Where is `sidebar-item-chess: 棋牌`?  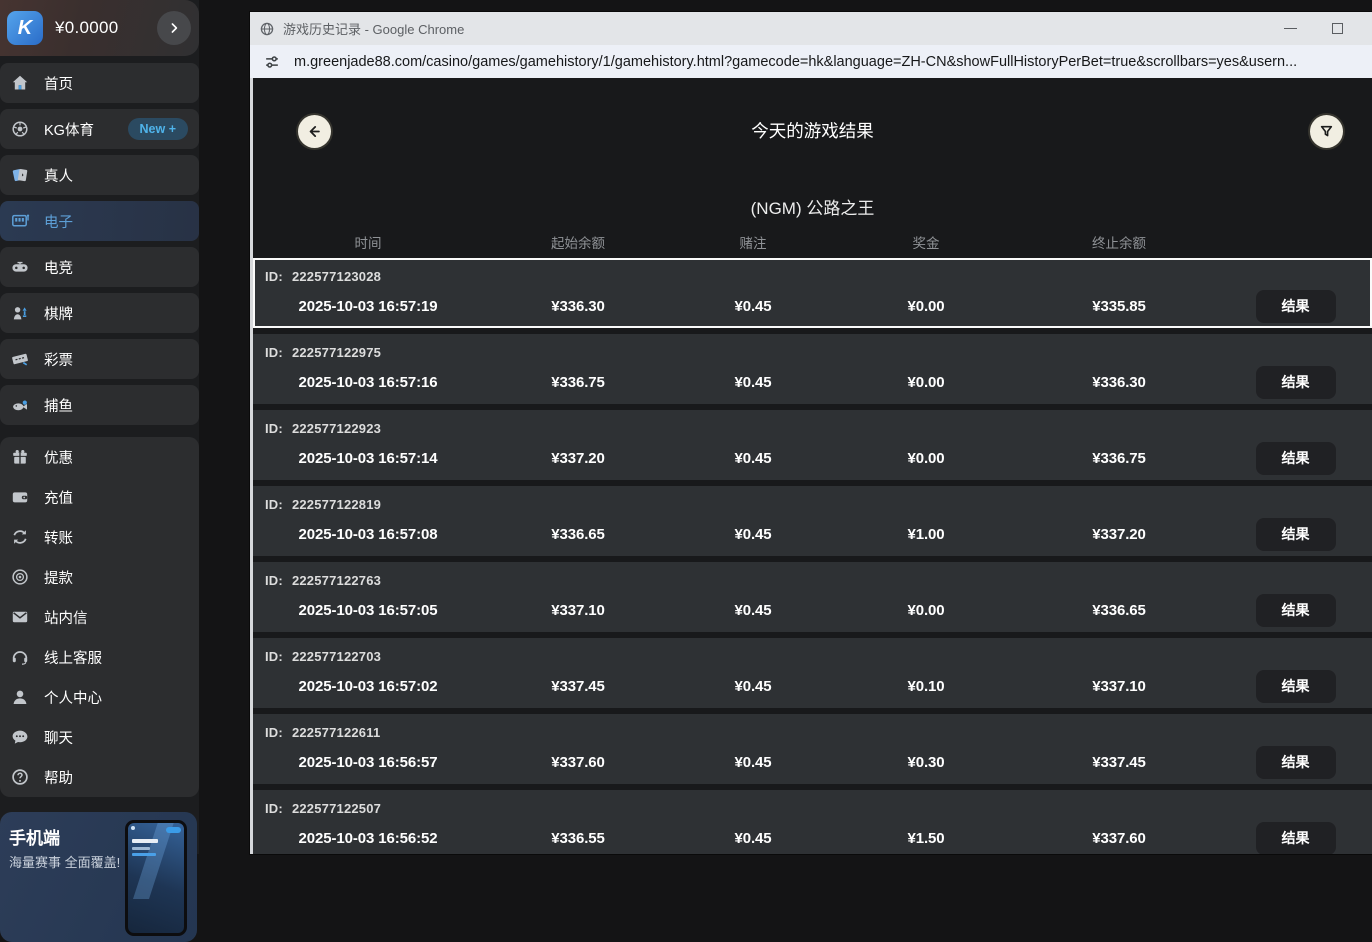
sidebar-item-chess: 棋牌 is located at coordinates (99, 313).